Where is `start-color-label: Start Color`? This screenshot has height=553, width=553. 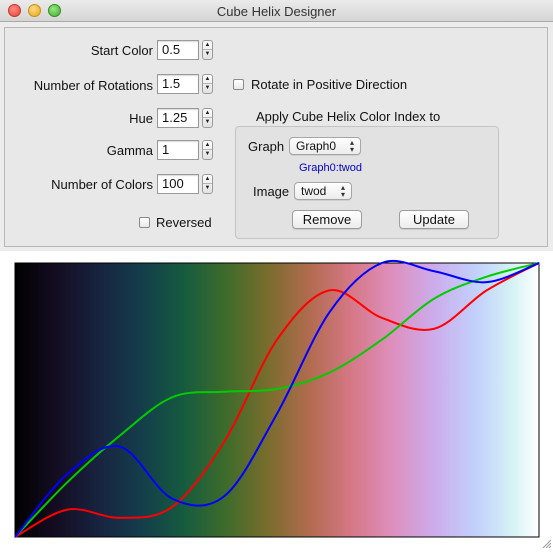
start-color-label: Start Color is located at coordinates (121, 50).